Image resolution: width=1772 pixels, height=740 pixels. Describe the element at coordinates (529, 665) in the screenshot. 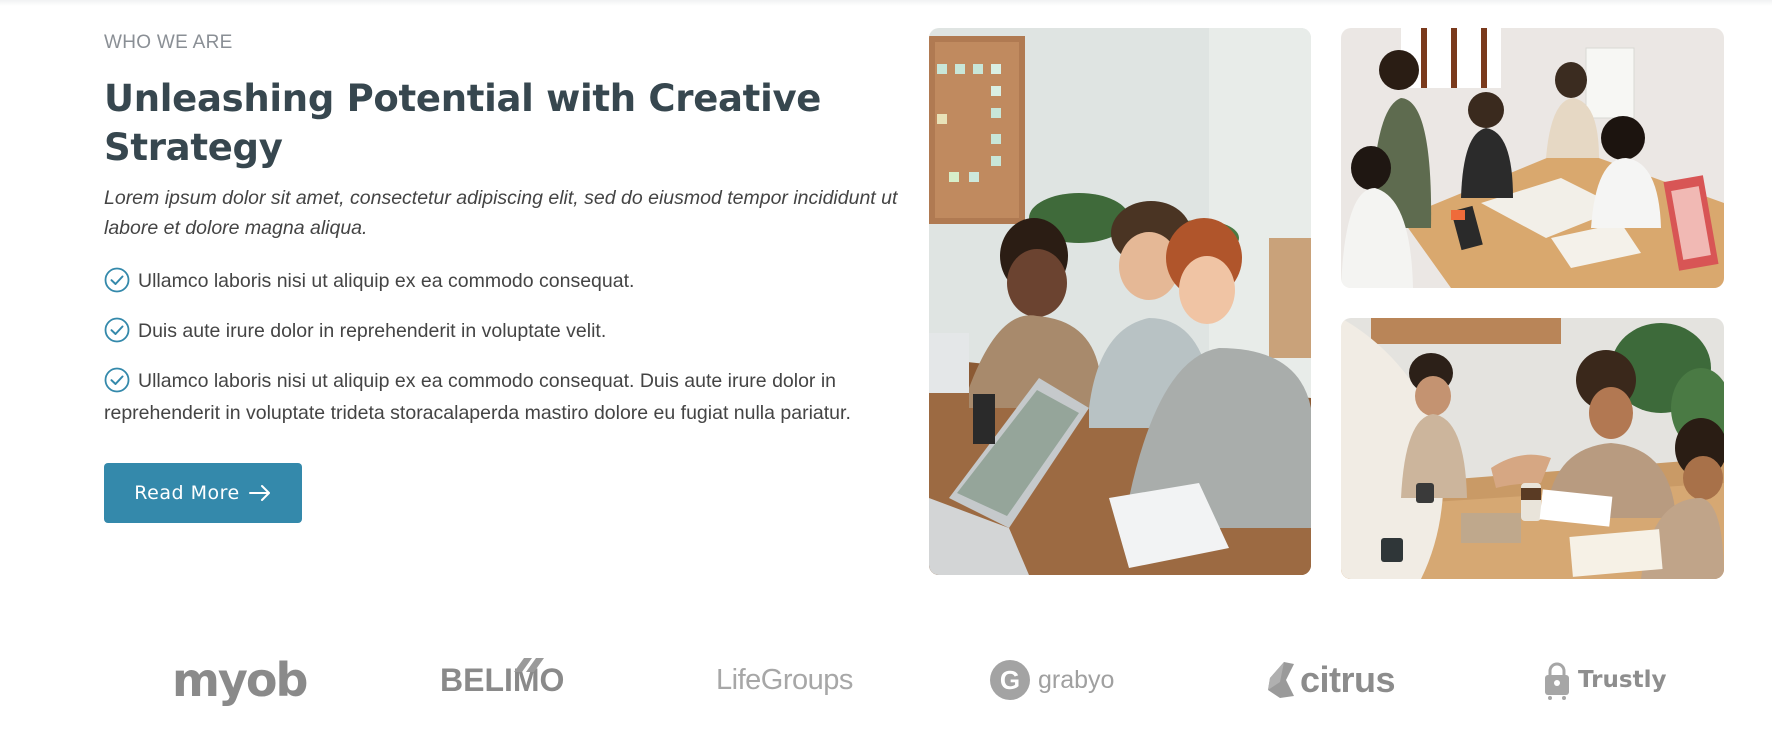

I see `belimo-mark-icon` at that location.